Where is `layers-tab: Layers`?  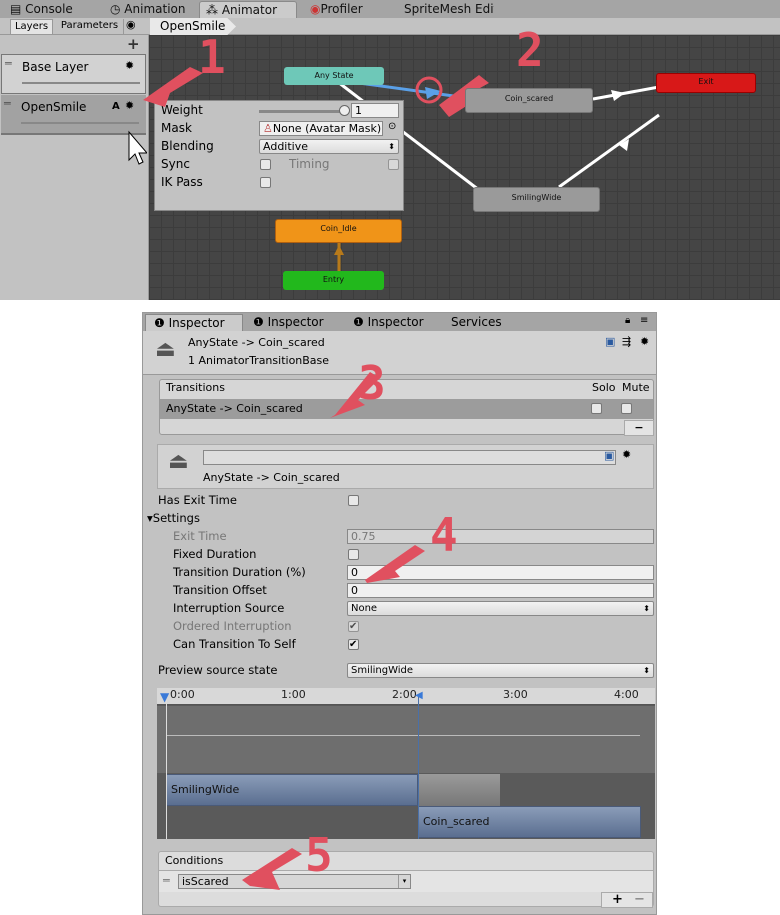
layers-tab: Layers is located at coordinates (31, 27).